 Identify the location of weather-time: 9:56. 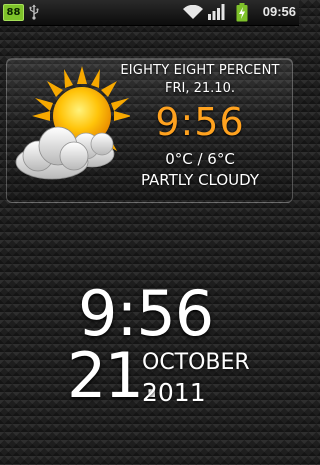
(200, 122).